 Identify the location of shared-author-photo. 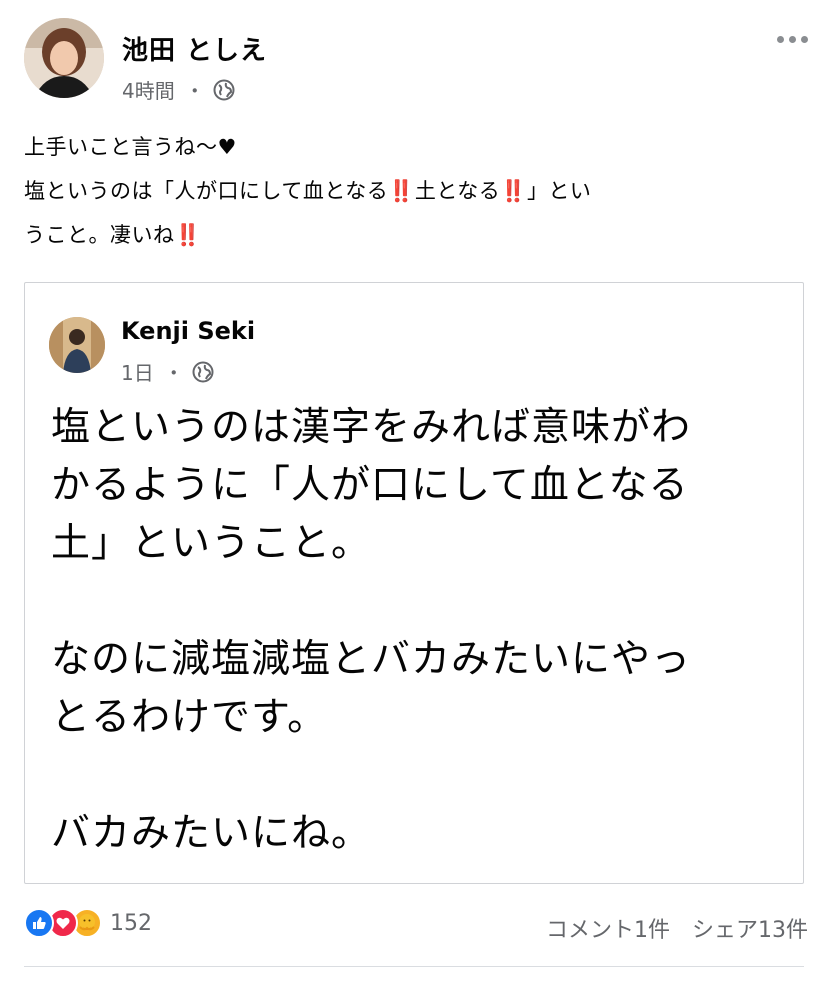
(77, 345).